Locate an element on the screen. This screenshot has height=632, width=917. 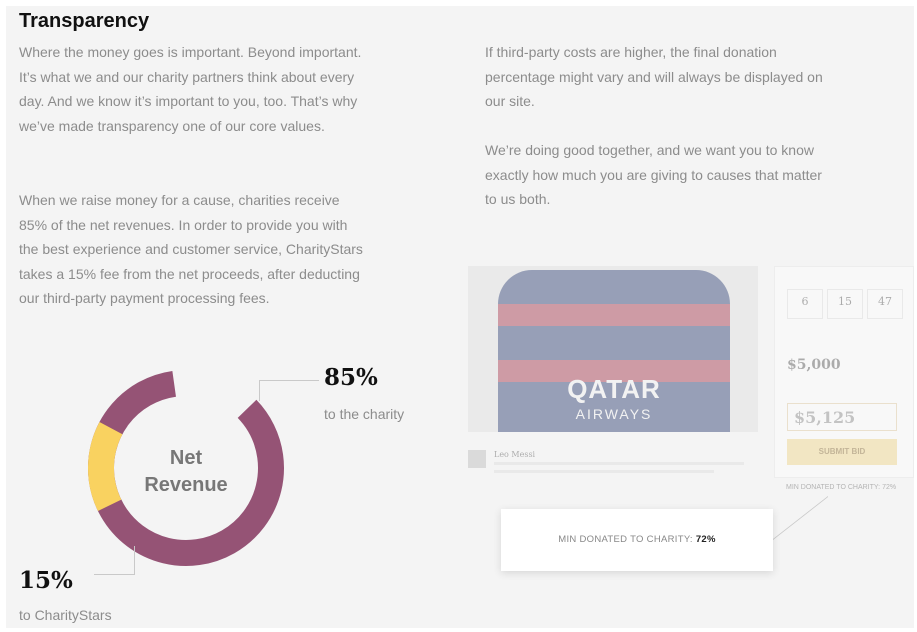
bid-panel: 6 15 47 $5,000 $5,125 SUBMIT BID is located at coordinates (844, 372).